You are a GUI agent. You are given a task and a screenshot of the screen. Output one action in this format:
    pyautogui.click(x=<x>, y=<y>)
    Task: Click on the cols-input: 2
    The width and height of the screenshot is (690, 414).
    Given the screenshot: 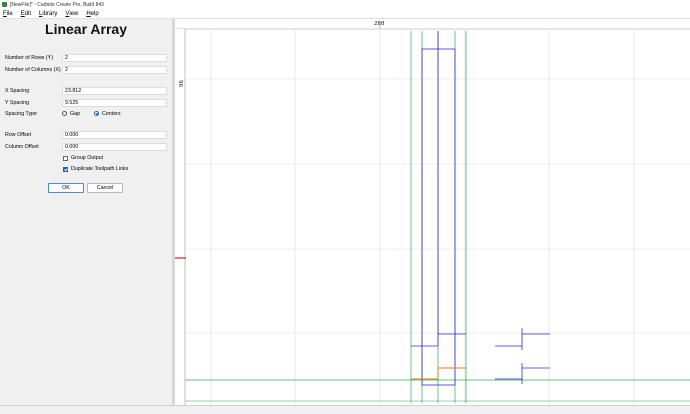 What is the action you would take?
    pyautogui.click(x=114, y=69)
    